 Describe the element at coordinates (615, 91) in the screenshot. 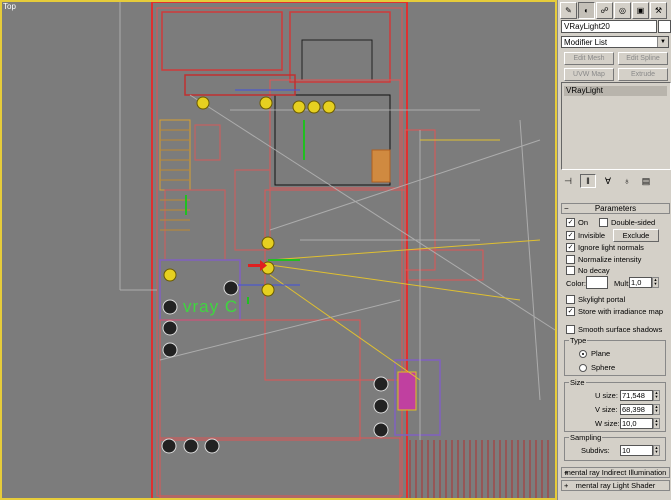

I see `stack-item-vraylight: VRayLight` at that location.